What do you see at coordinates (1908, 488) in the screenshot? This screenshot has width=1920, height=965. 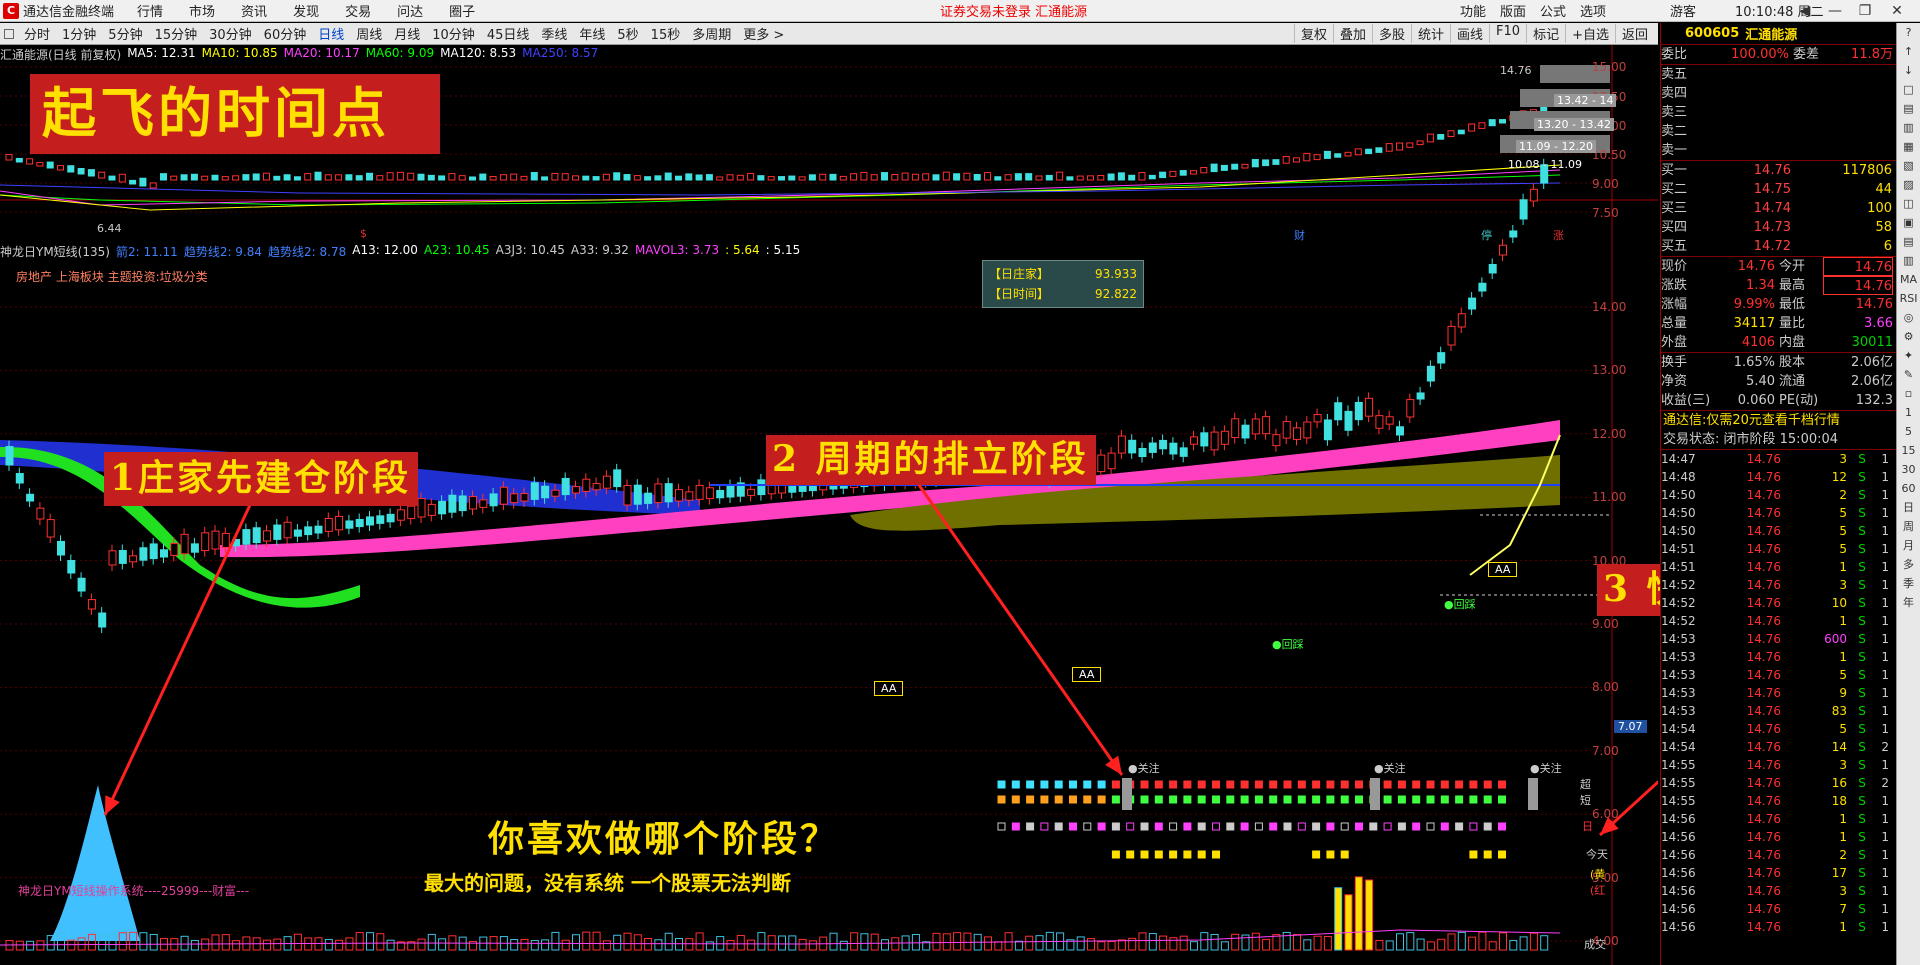 I see `side-icon-24: 60` at bounding box center [1908, 488].